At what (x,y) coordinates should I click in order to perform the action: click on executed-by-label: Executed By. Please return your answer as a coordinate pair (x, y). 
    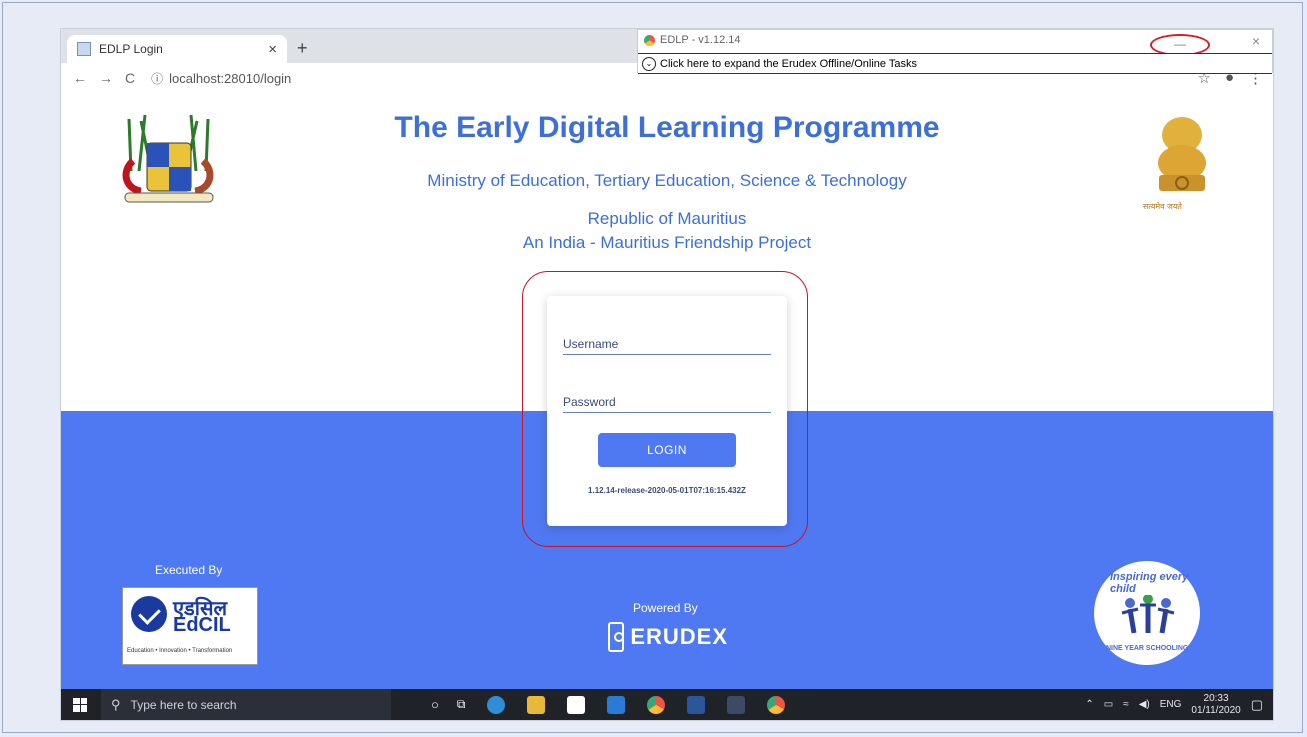
    Looking at the image, I should click on (189, 570).